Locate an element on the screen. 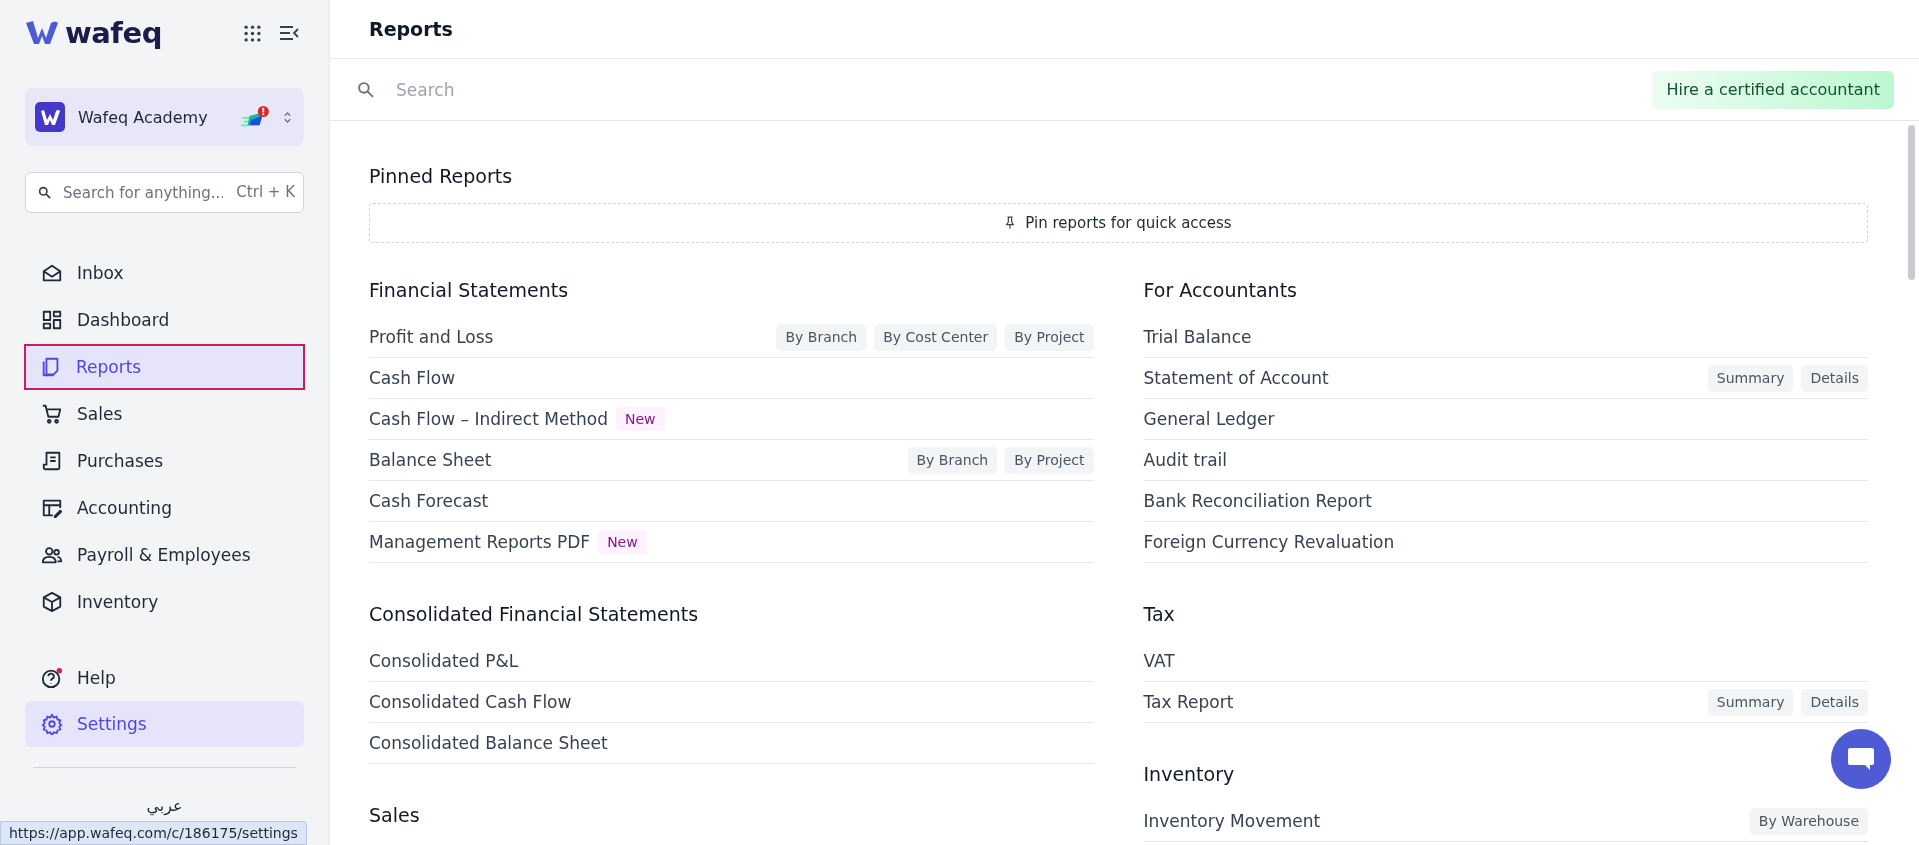  report-link: Management Reports PDF is located at coordinates (480, 542).